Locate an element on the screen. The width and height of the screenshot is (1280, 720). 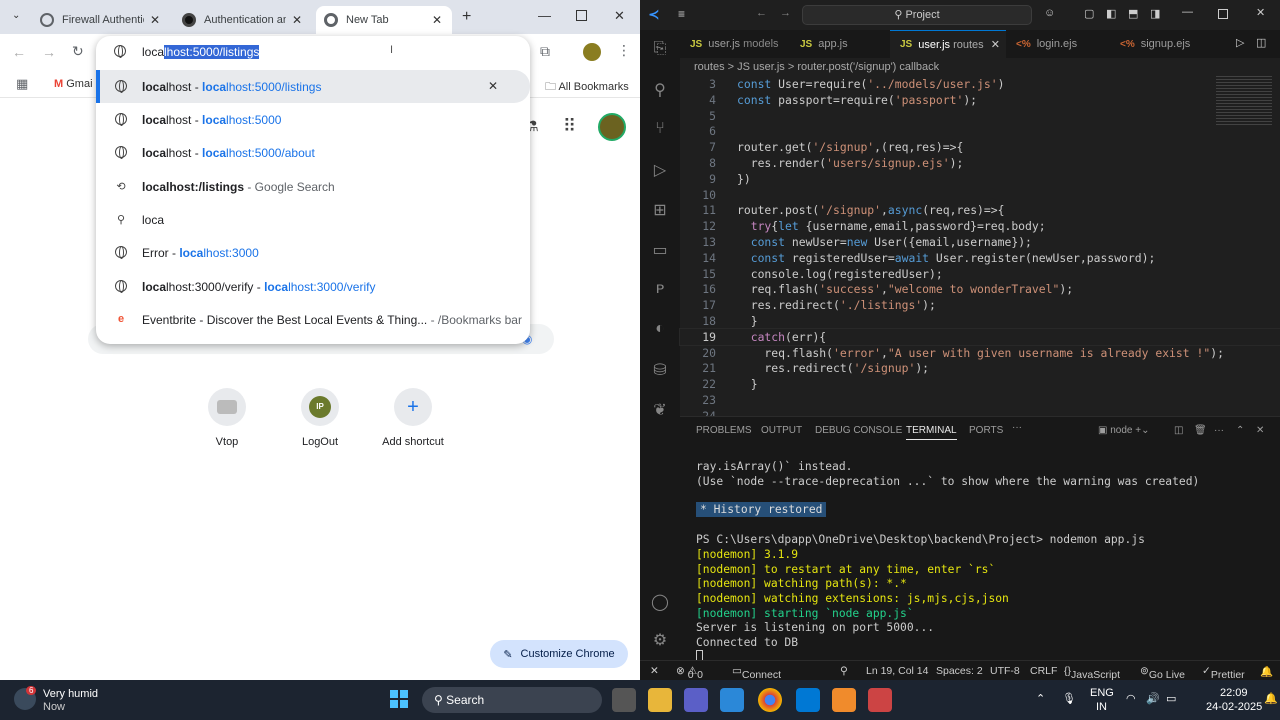
battery-icon: ▭ is located at coordinates (1171, 698).